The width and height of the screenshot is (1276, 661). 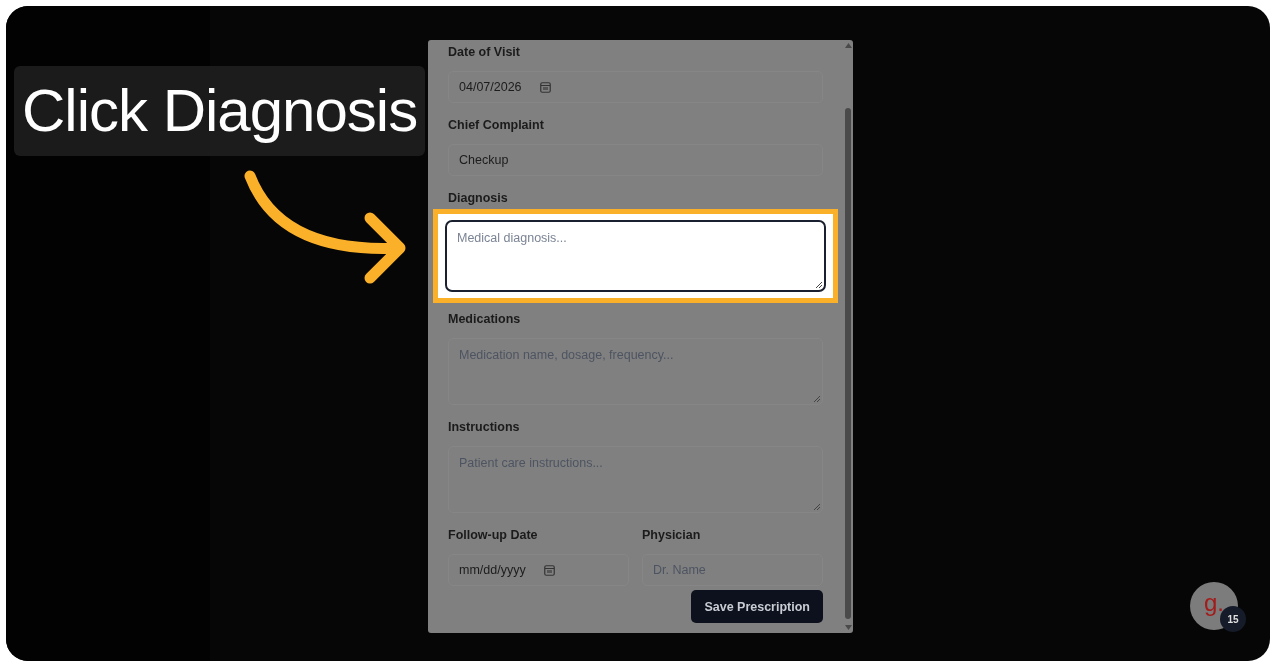 I want to click on scrollbar-thumb, so click(x=848, y=363).